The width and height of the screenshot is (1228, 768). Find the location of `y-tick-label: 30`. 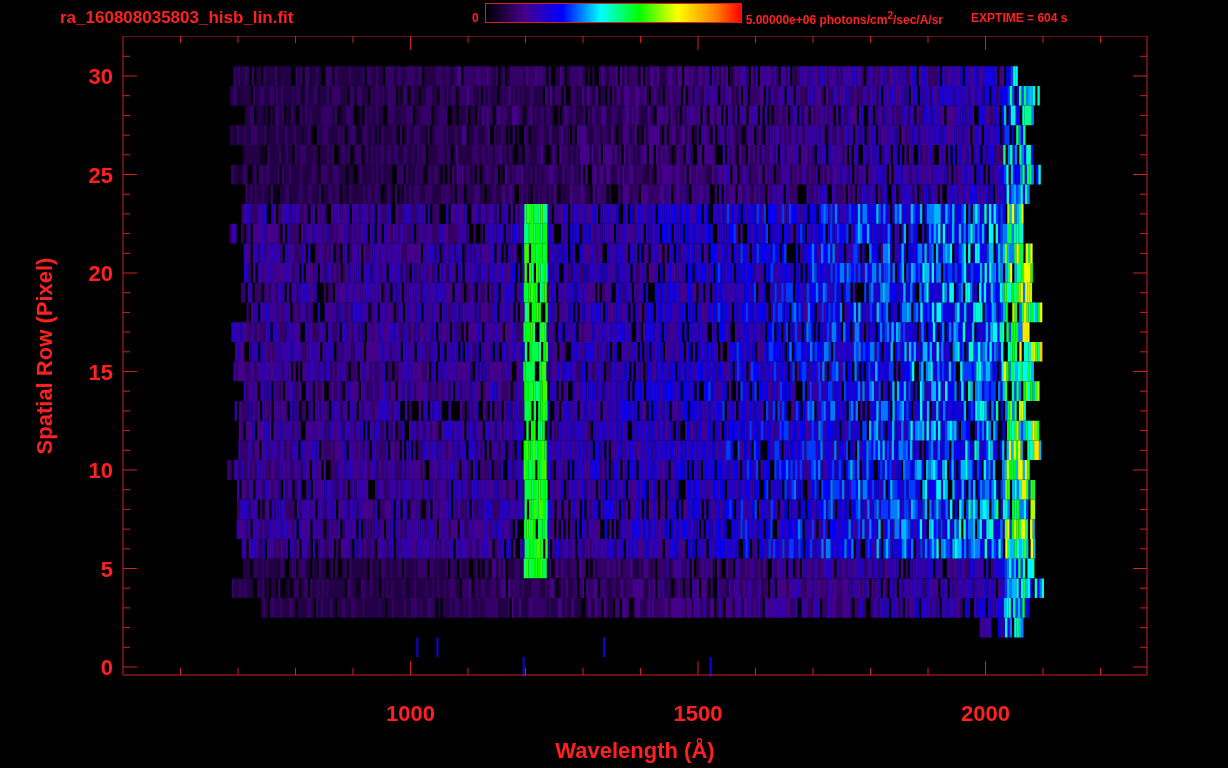

y-tick-label: 30 is located at coordinates (100, 76).